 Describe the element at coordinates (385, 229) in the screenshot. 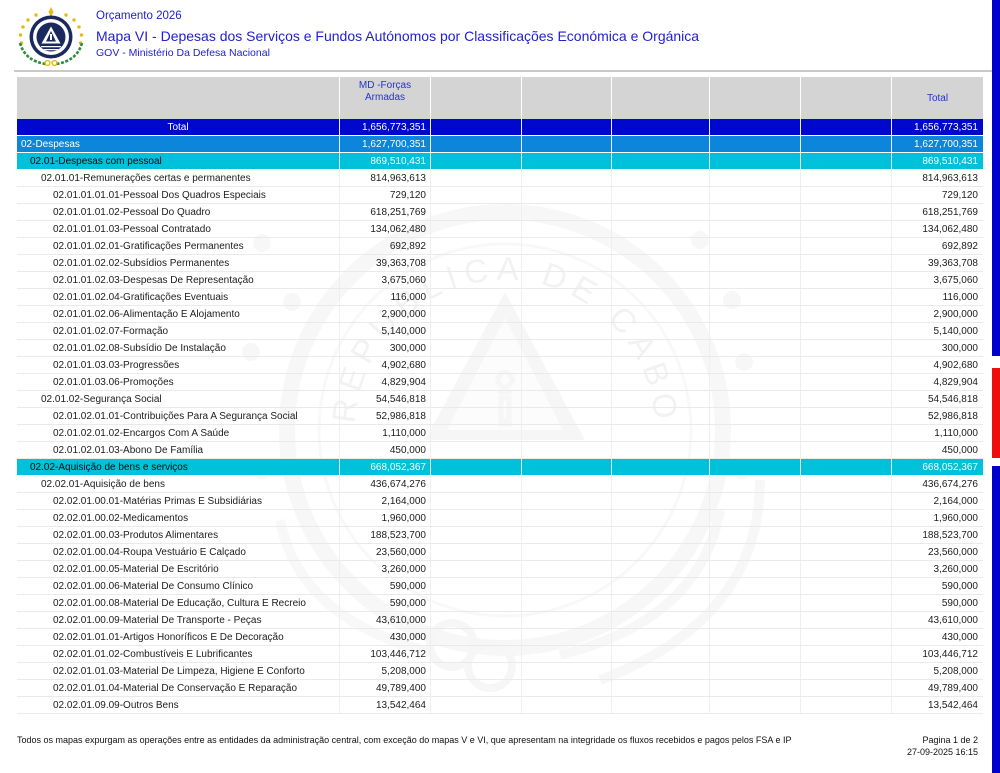

I see `cell-md-forcas-armadas: 134,062,480` at that location.